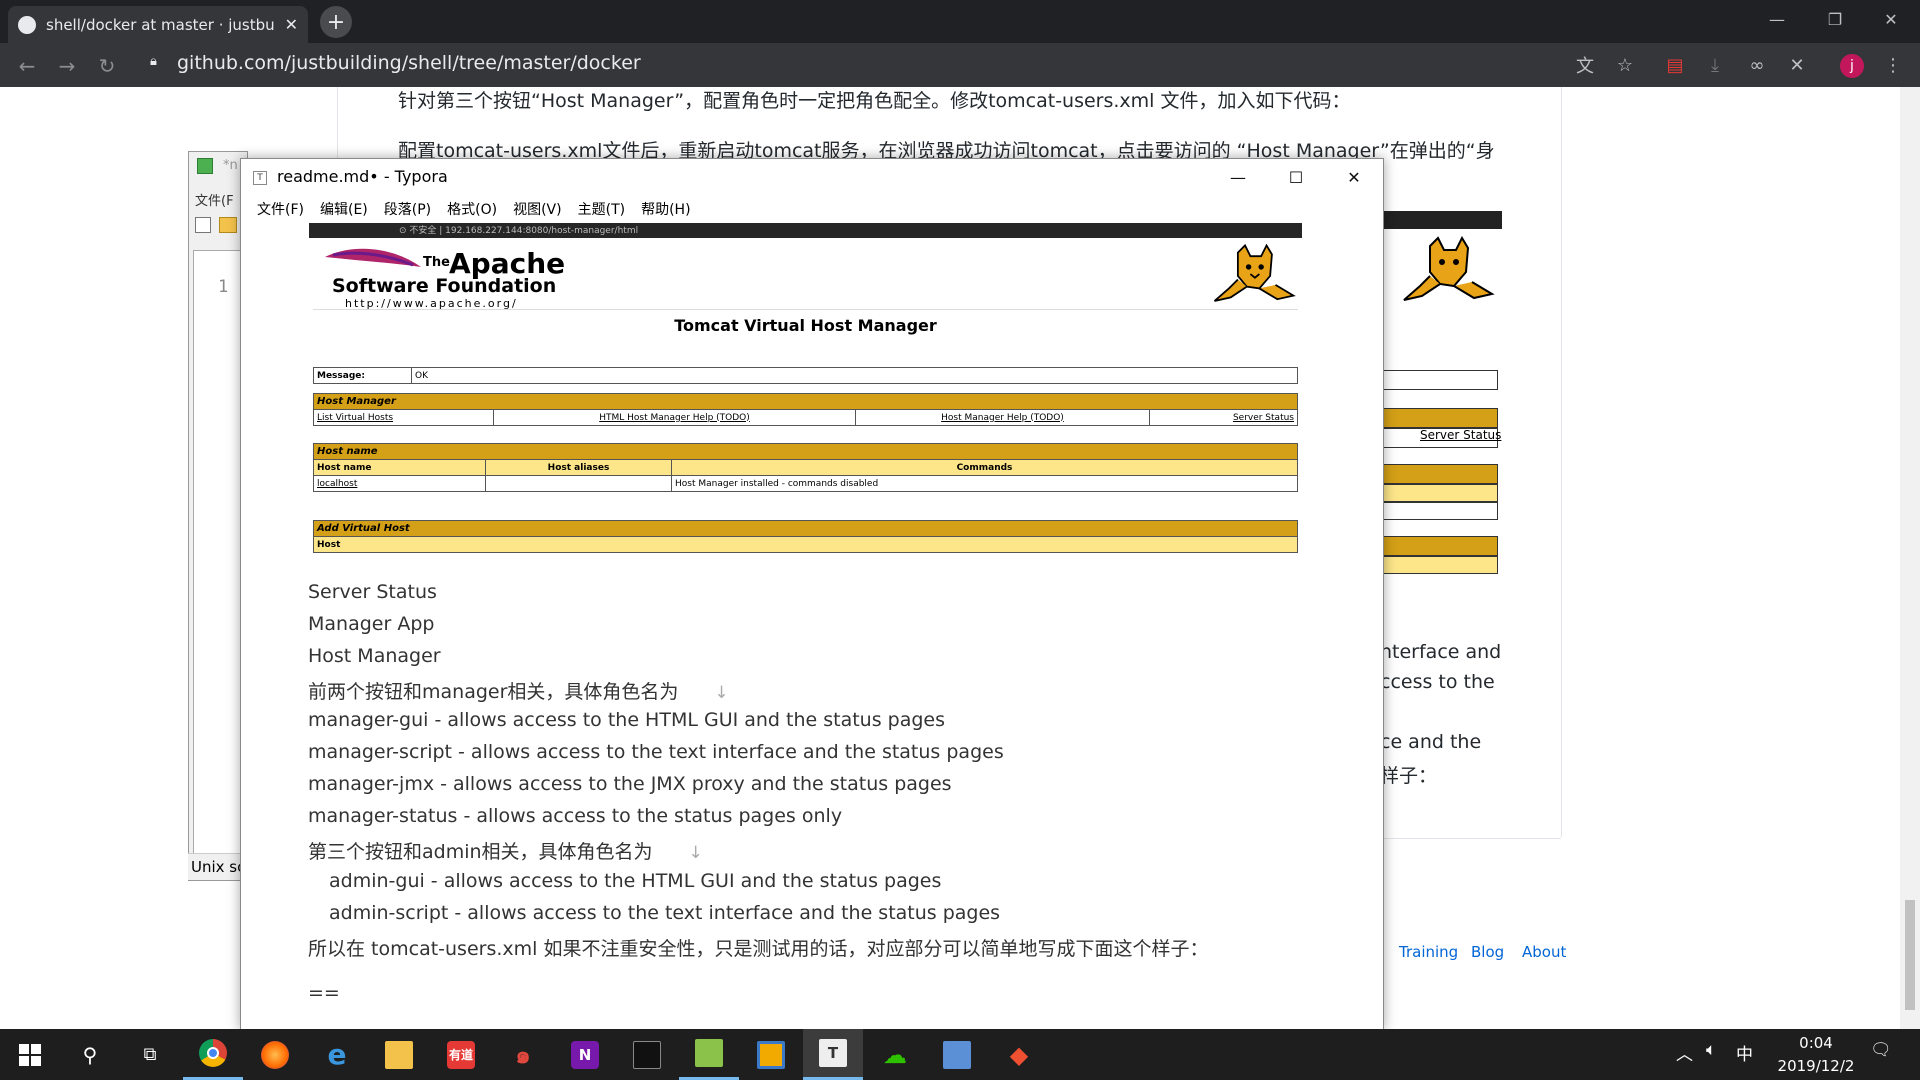  I want to click on new-file-icon, so click(203, 225).